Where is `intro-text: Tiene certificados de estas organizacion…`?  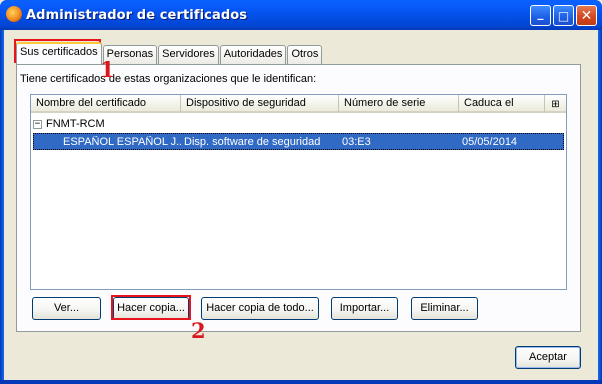
intro-text: Tiene certificados de estas organizacion… is located at coordinates (168, 79).